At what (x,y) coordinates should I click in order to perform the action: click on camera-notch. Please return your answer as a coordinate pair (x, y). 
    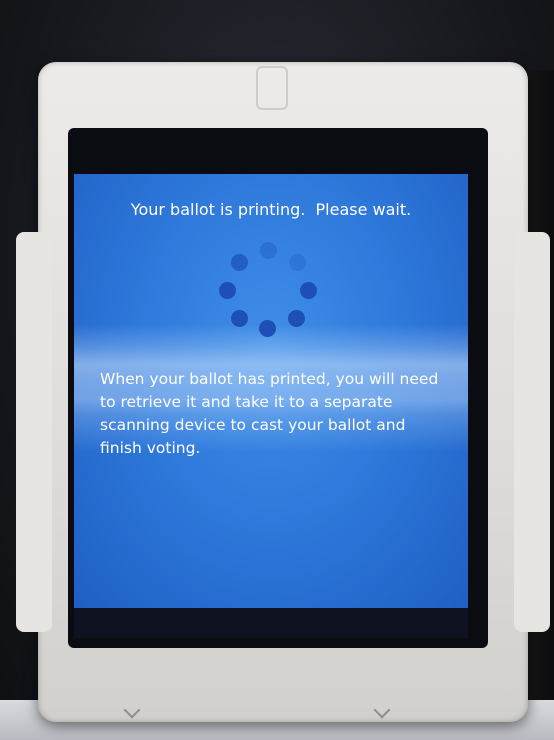
    Looking at the image, I should click on (272, 88).